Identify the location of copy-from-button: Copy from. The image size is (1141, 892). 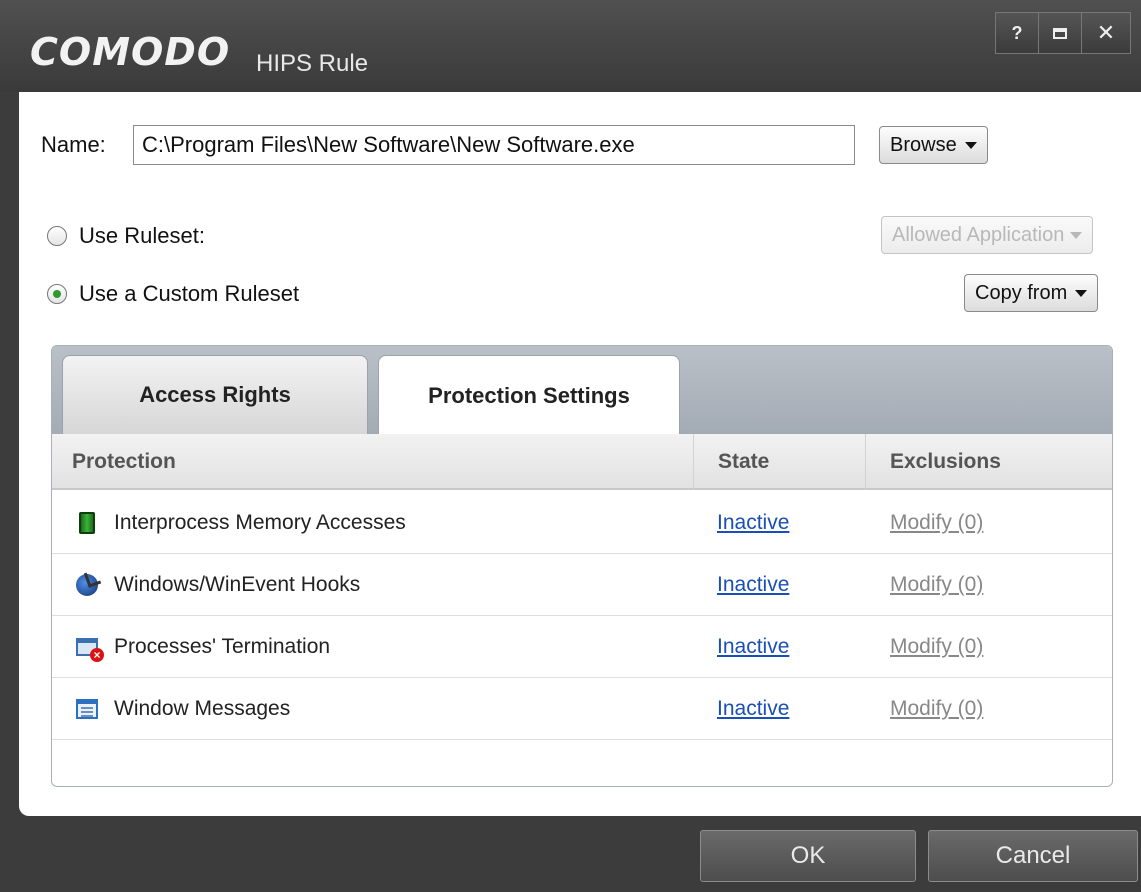
(1031, 293).